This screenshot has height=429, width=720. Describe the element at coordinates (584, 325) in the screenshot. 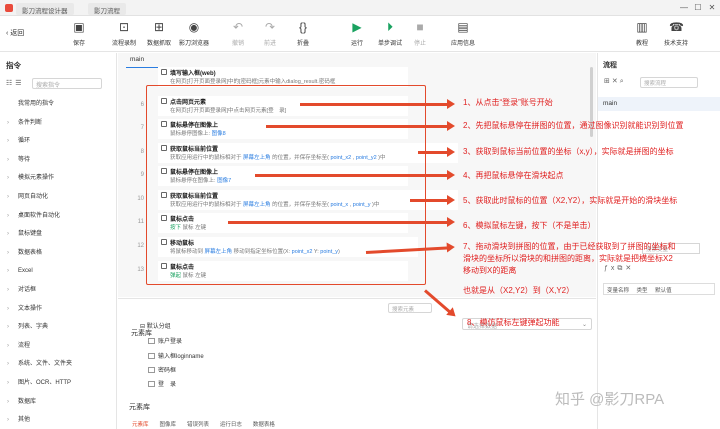

I see `chevron-down-icon: ⌄` at that location.